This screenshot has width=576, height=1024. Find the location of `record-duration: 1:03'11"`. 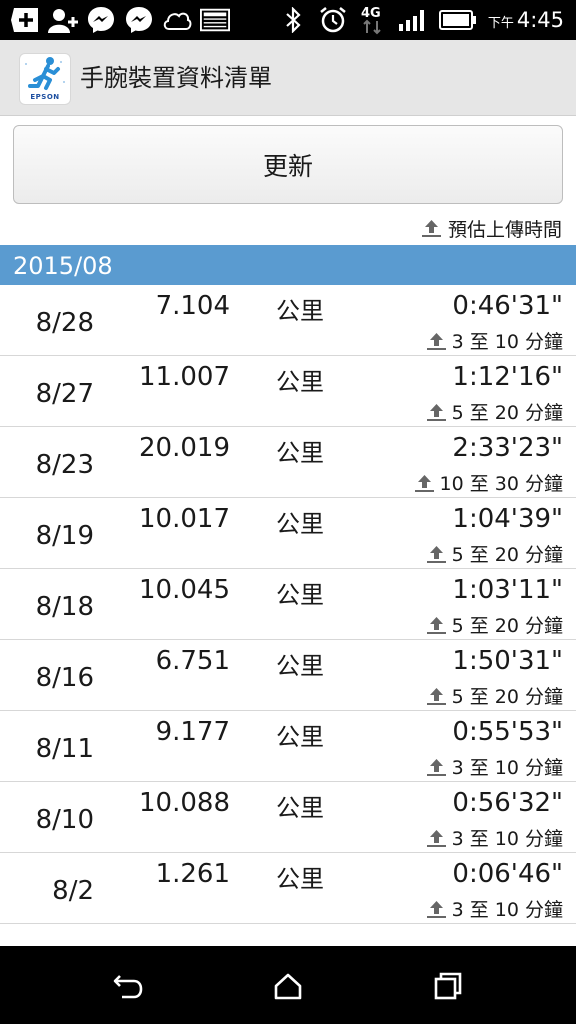

record-duration: 1:03'11" is located at coordinates (507, 590).